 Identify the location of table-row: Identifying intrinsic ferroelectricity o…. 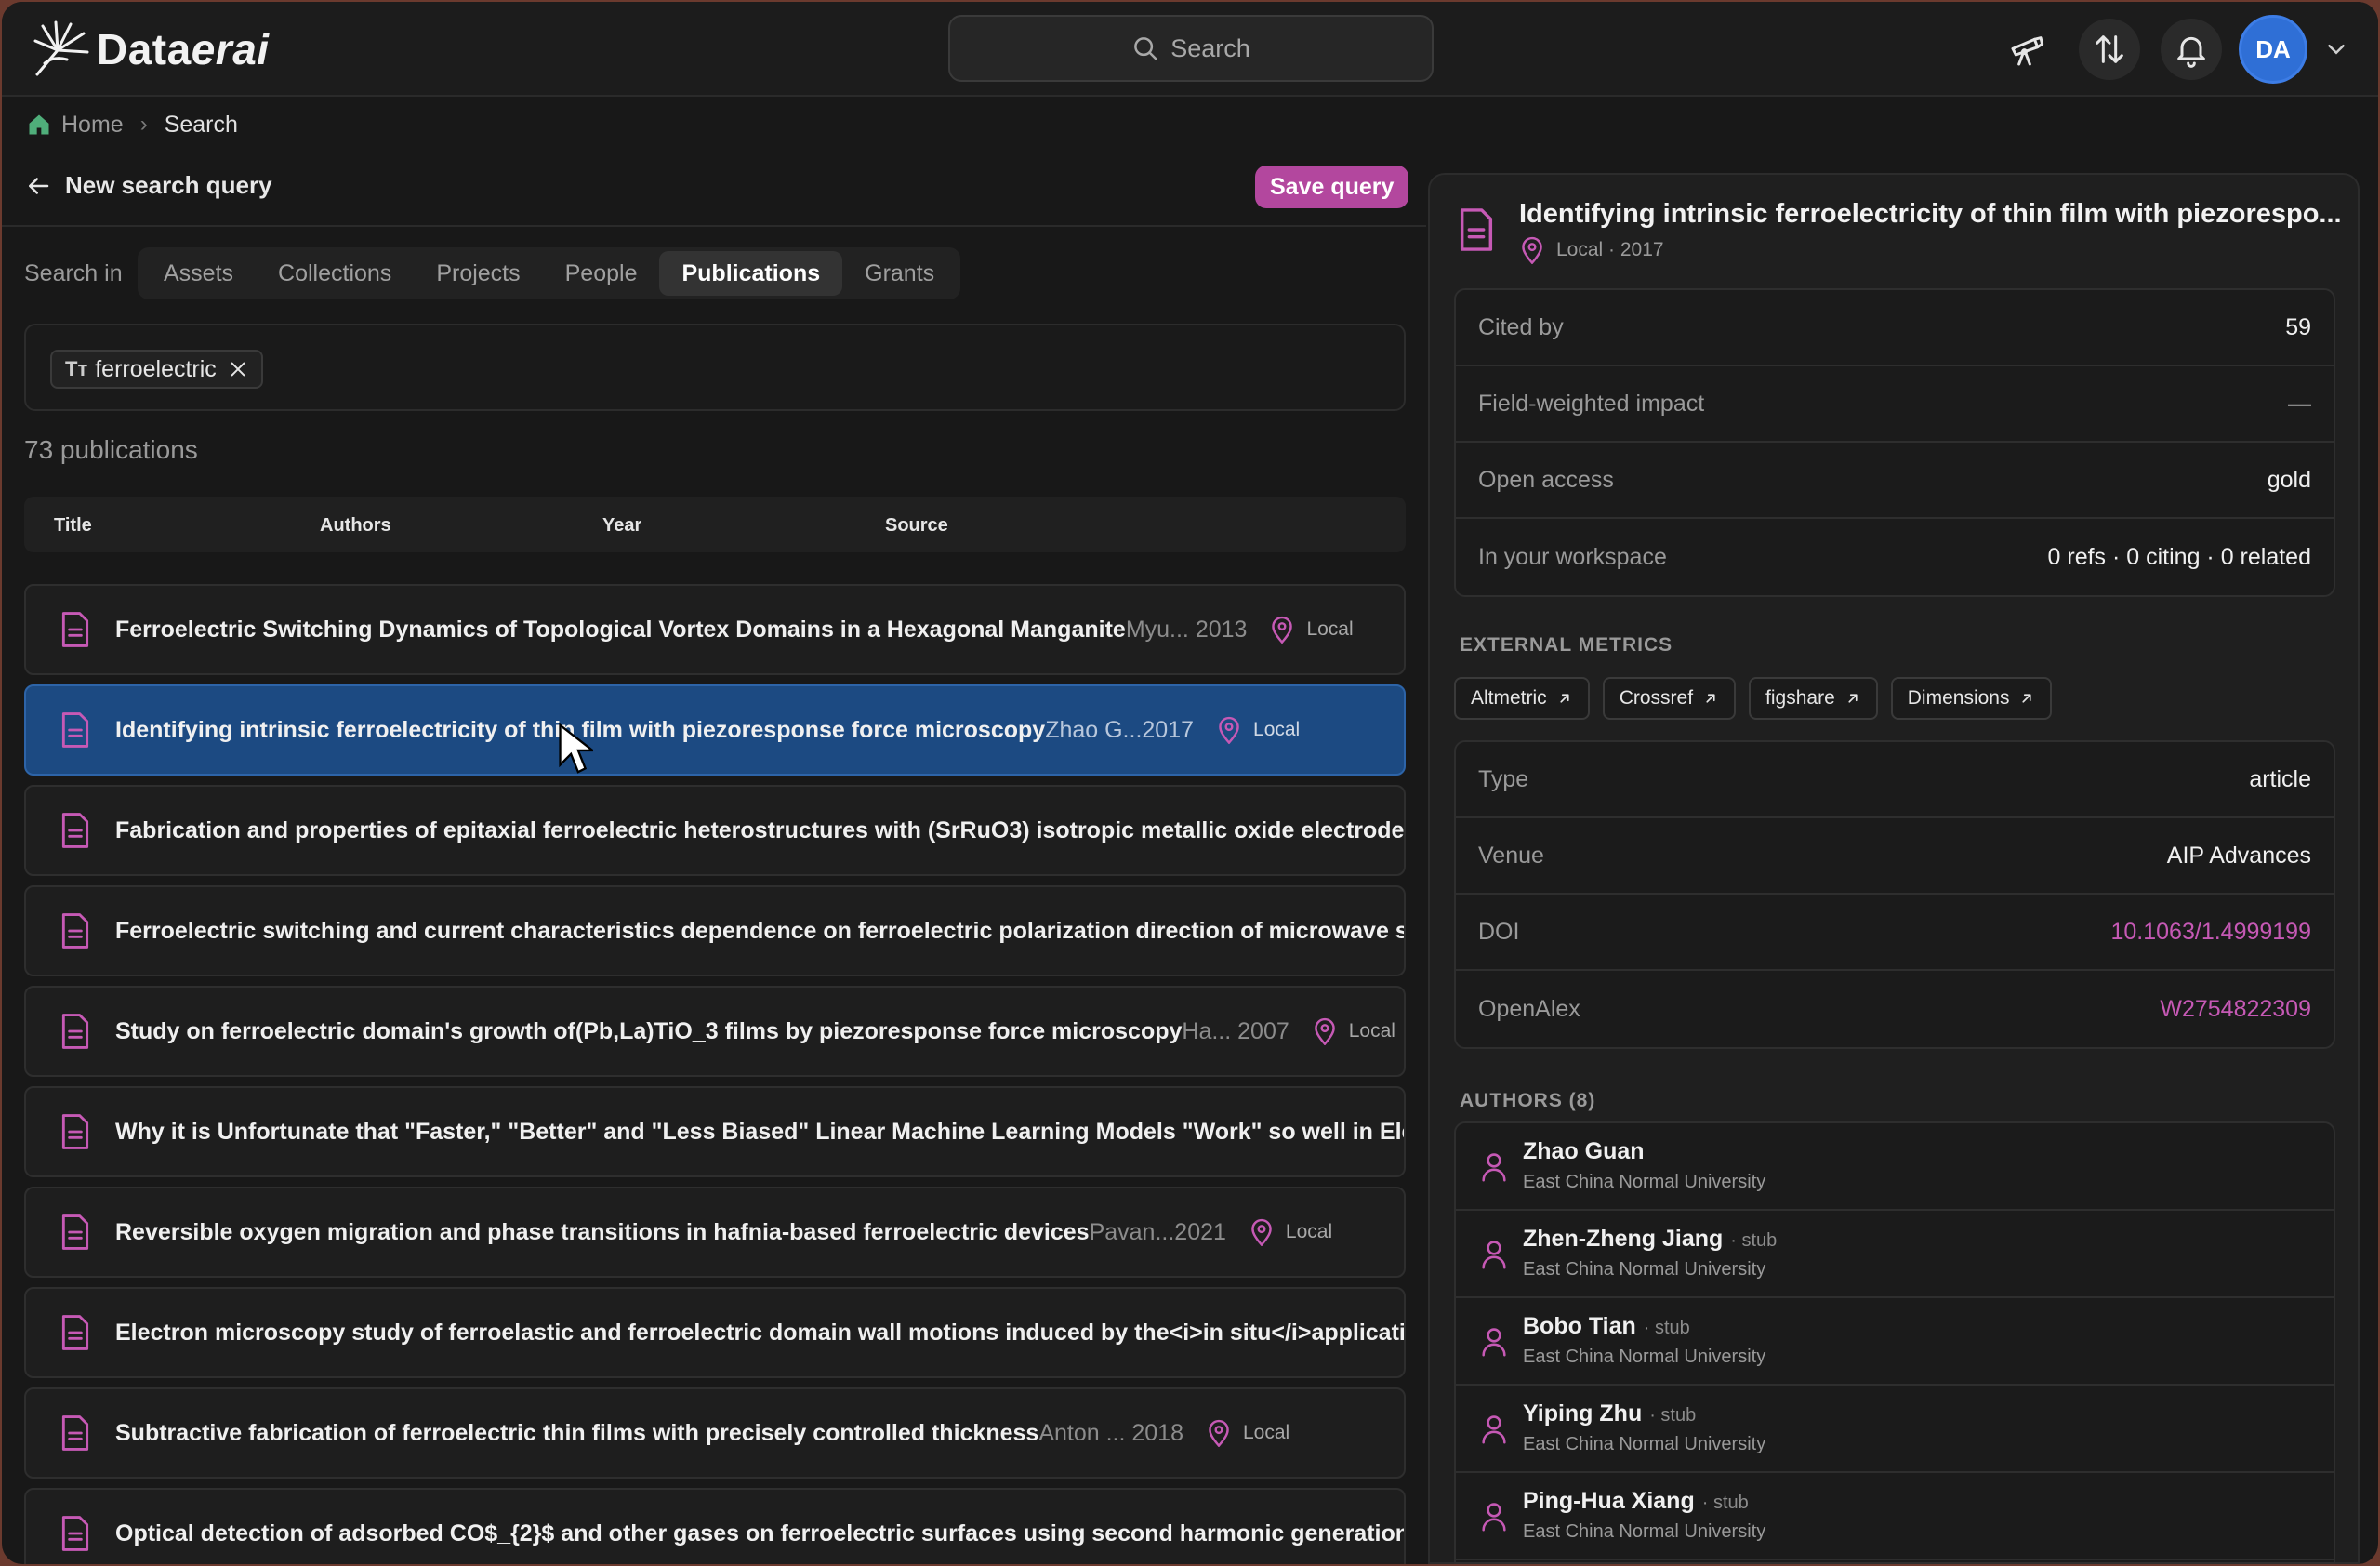
(715, 730).